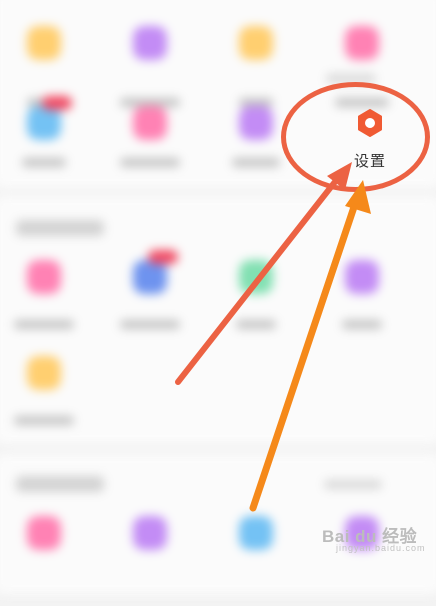 The width and height of the screenshot is (436, 606). What do you see at coordinates (355, 137) in the screenshot?
I see `highlight-ellipse` at bounding box center [355, 137].